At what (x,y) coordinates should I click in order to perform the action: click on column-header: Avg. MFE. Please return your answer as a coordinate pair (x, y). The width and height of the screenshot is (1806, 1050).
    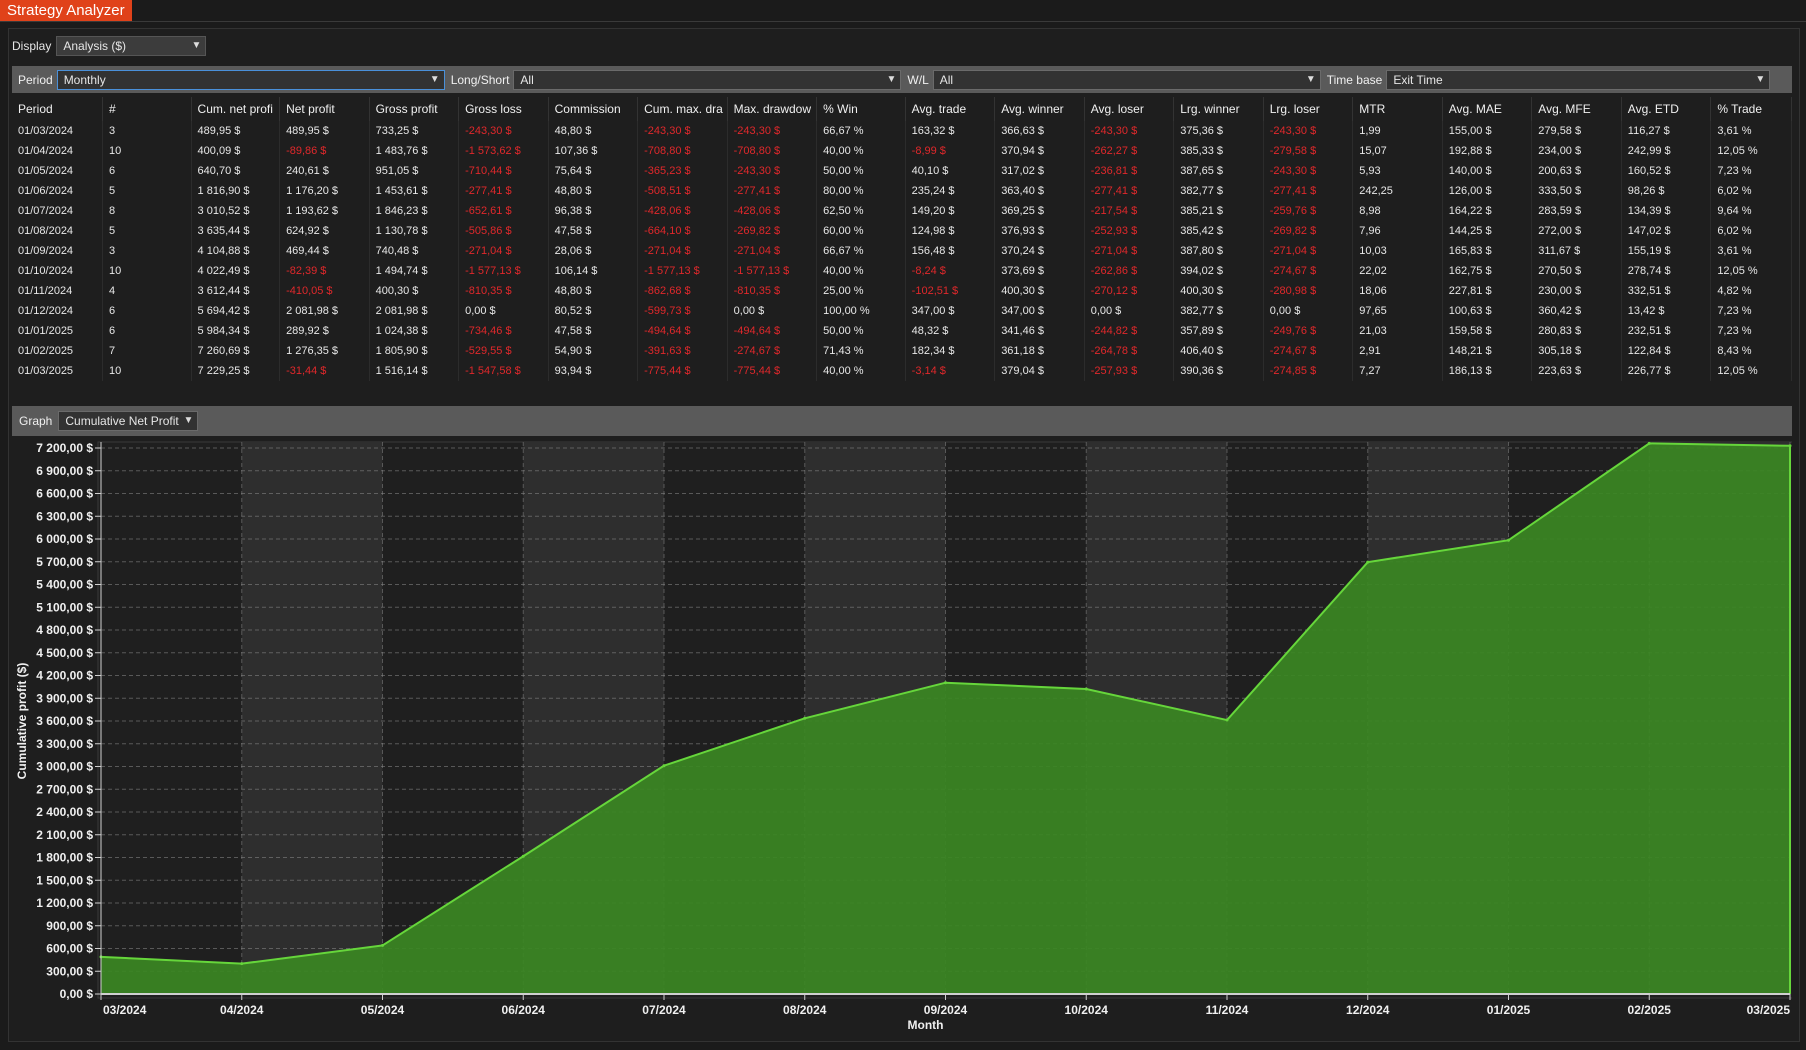
    Looking at the image, I should click on (1576, 109).